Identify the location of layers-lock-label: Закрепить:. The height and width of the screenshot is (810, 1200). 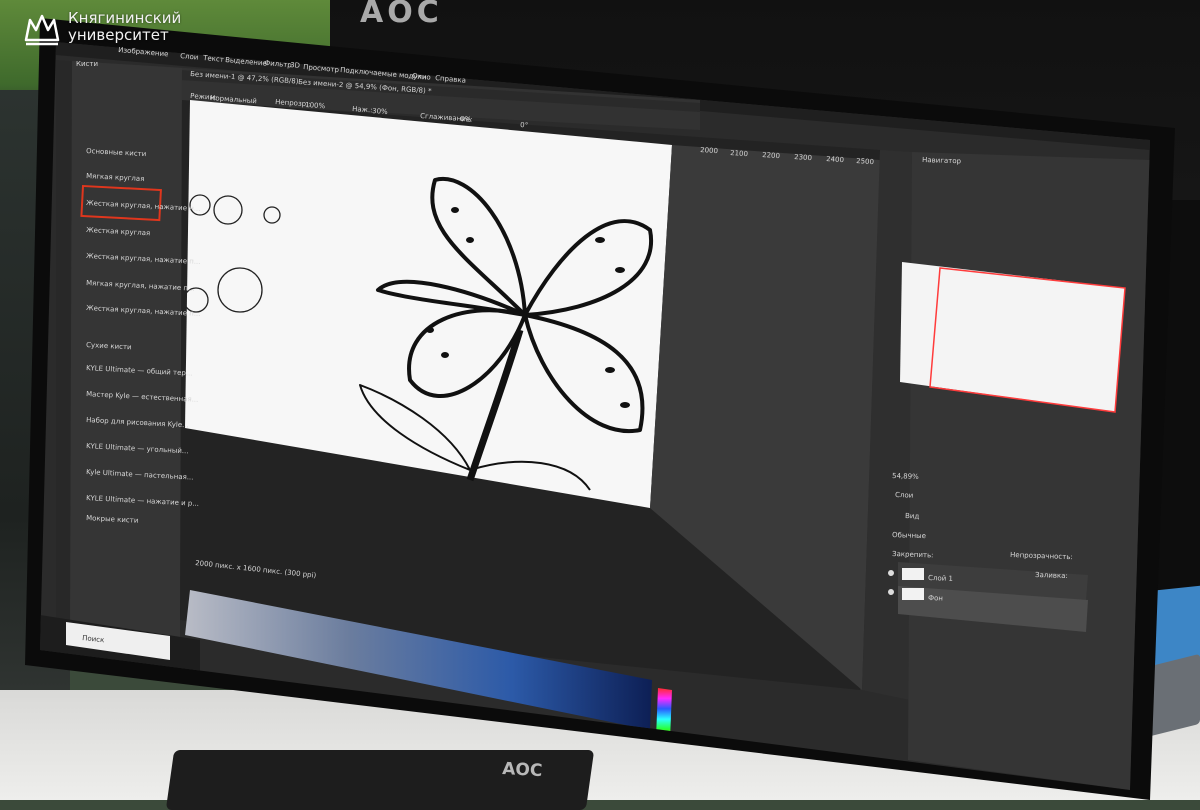
(913, 554).